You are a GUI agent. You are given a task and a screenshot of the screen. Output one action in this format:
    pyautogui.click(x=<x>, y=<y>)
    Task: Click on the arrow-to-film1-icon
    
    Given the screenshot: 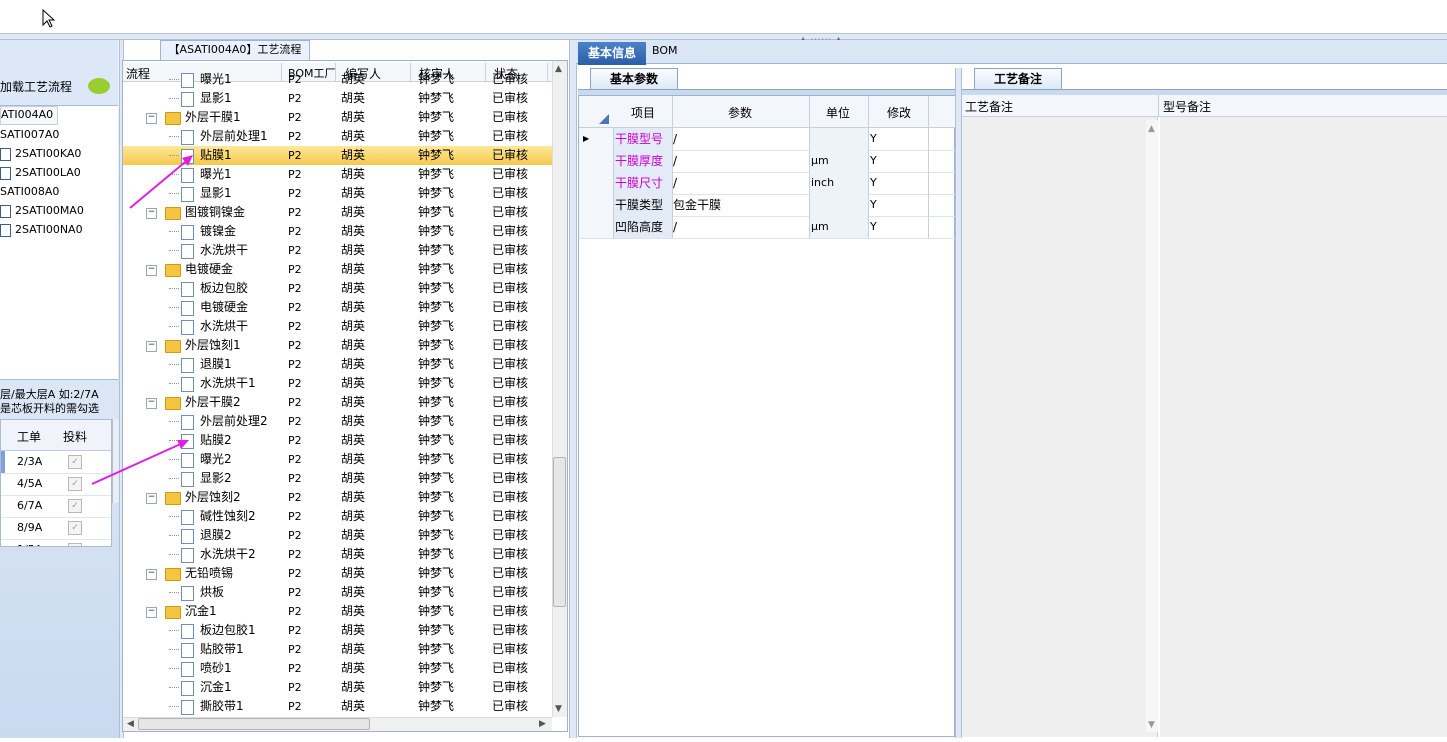 What is the action you would take?
    pyautogui.click(x=161, y=182)
    